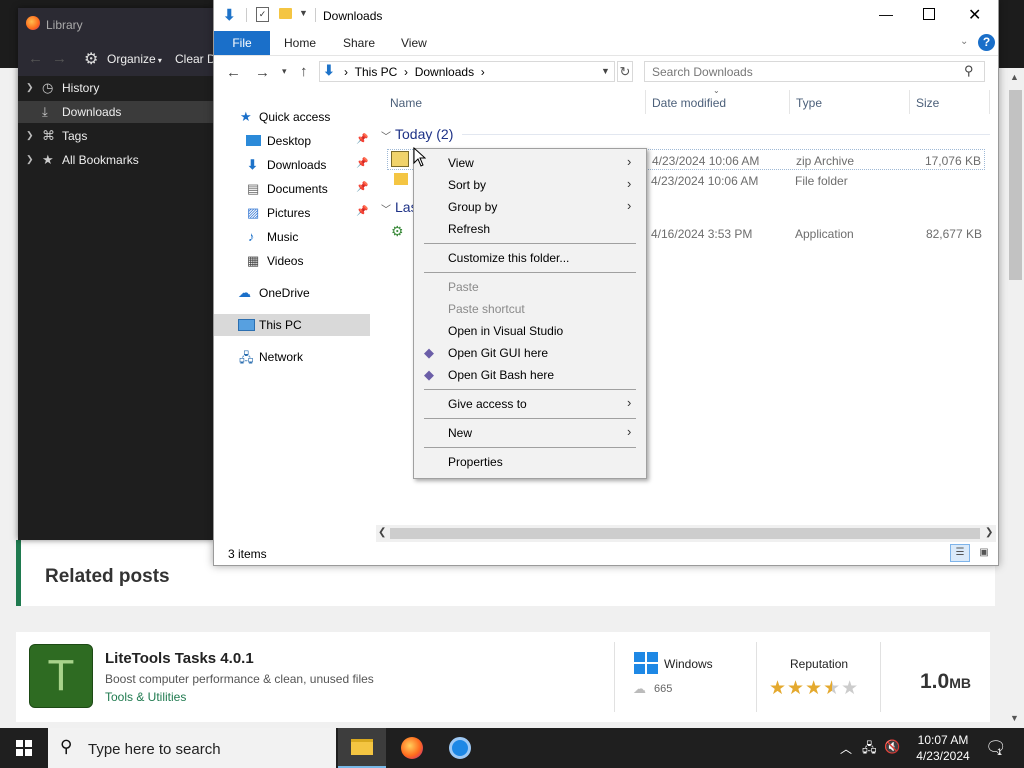 This screenshot has height=768, width=1024. I want to click on chevron-up-icon: ︿, so click(846, 748).